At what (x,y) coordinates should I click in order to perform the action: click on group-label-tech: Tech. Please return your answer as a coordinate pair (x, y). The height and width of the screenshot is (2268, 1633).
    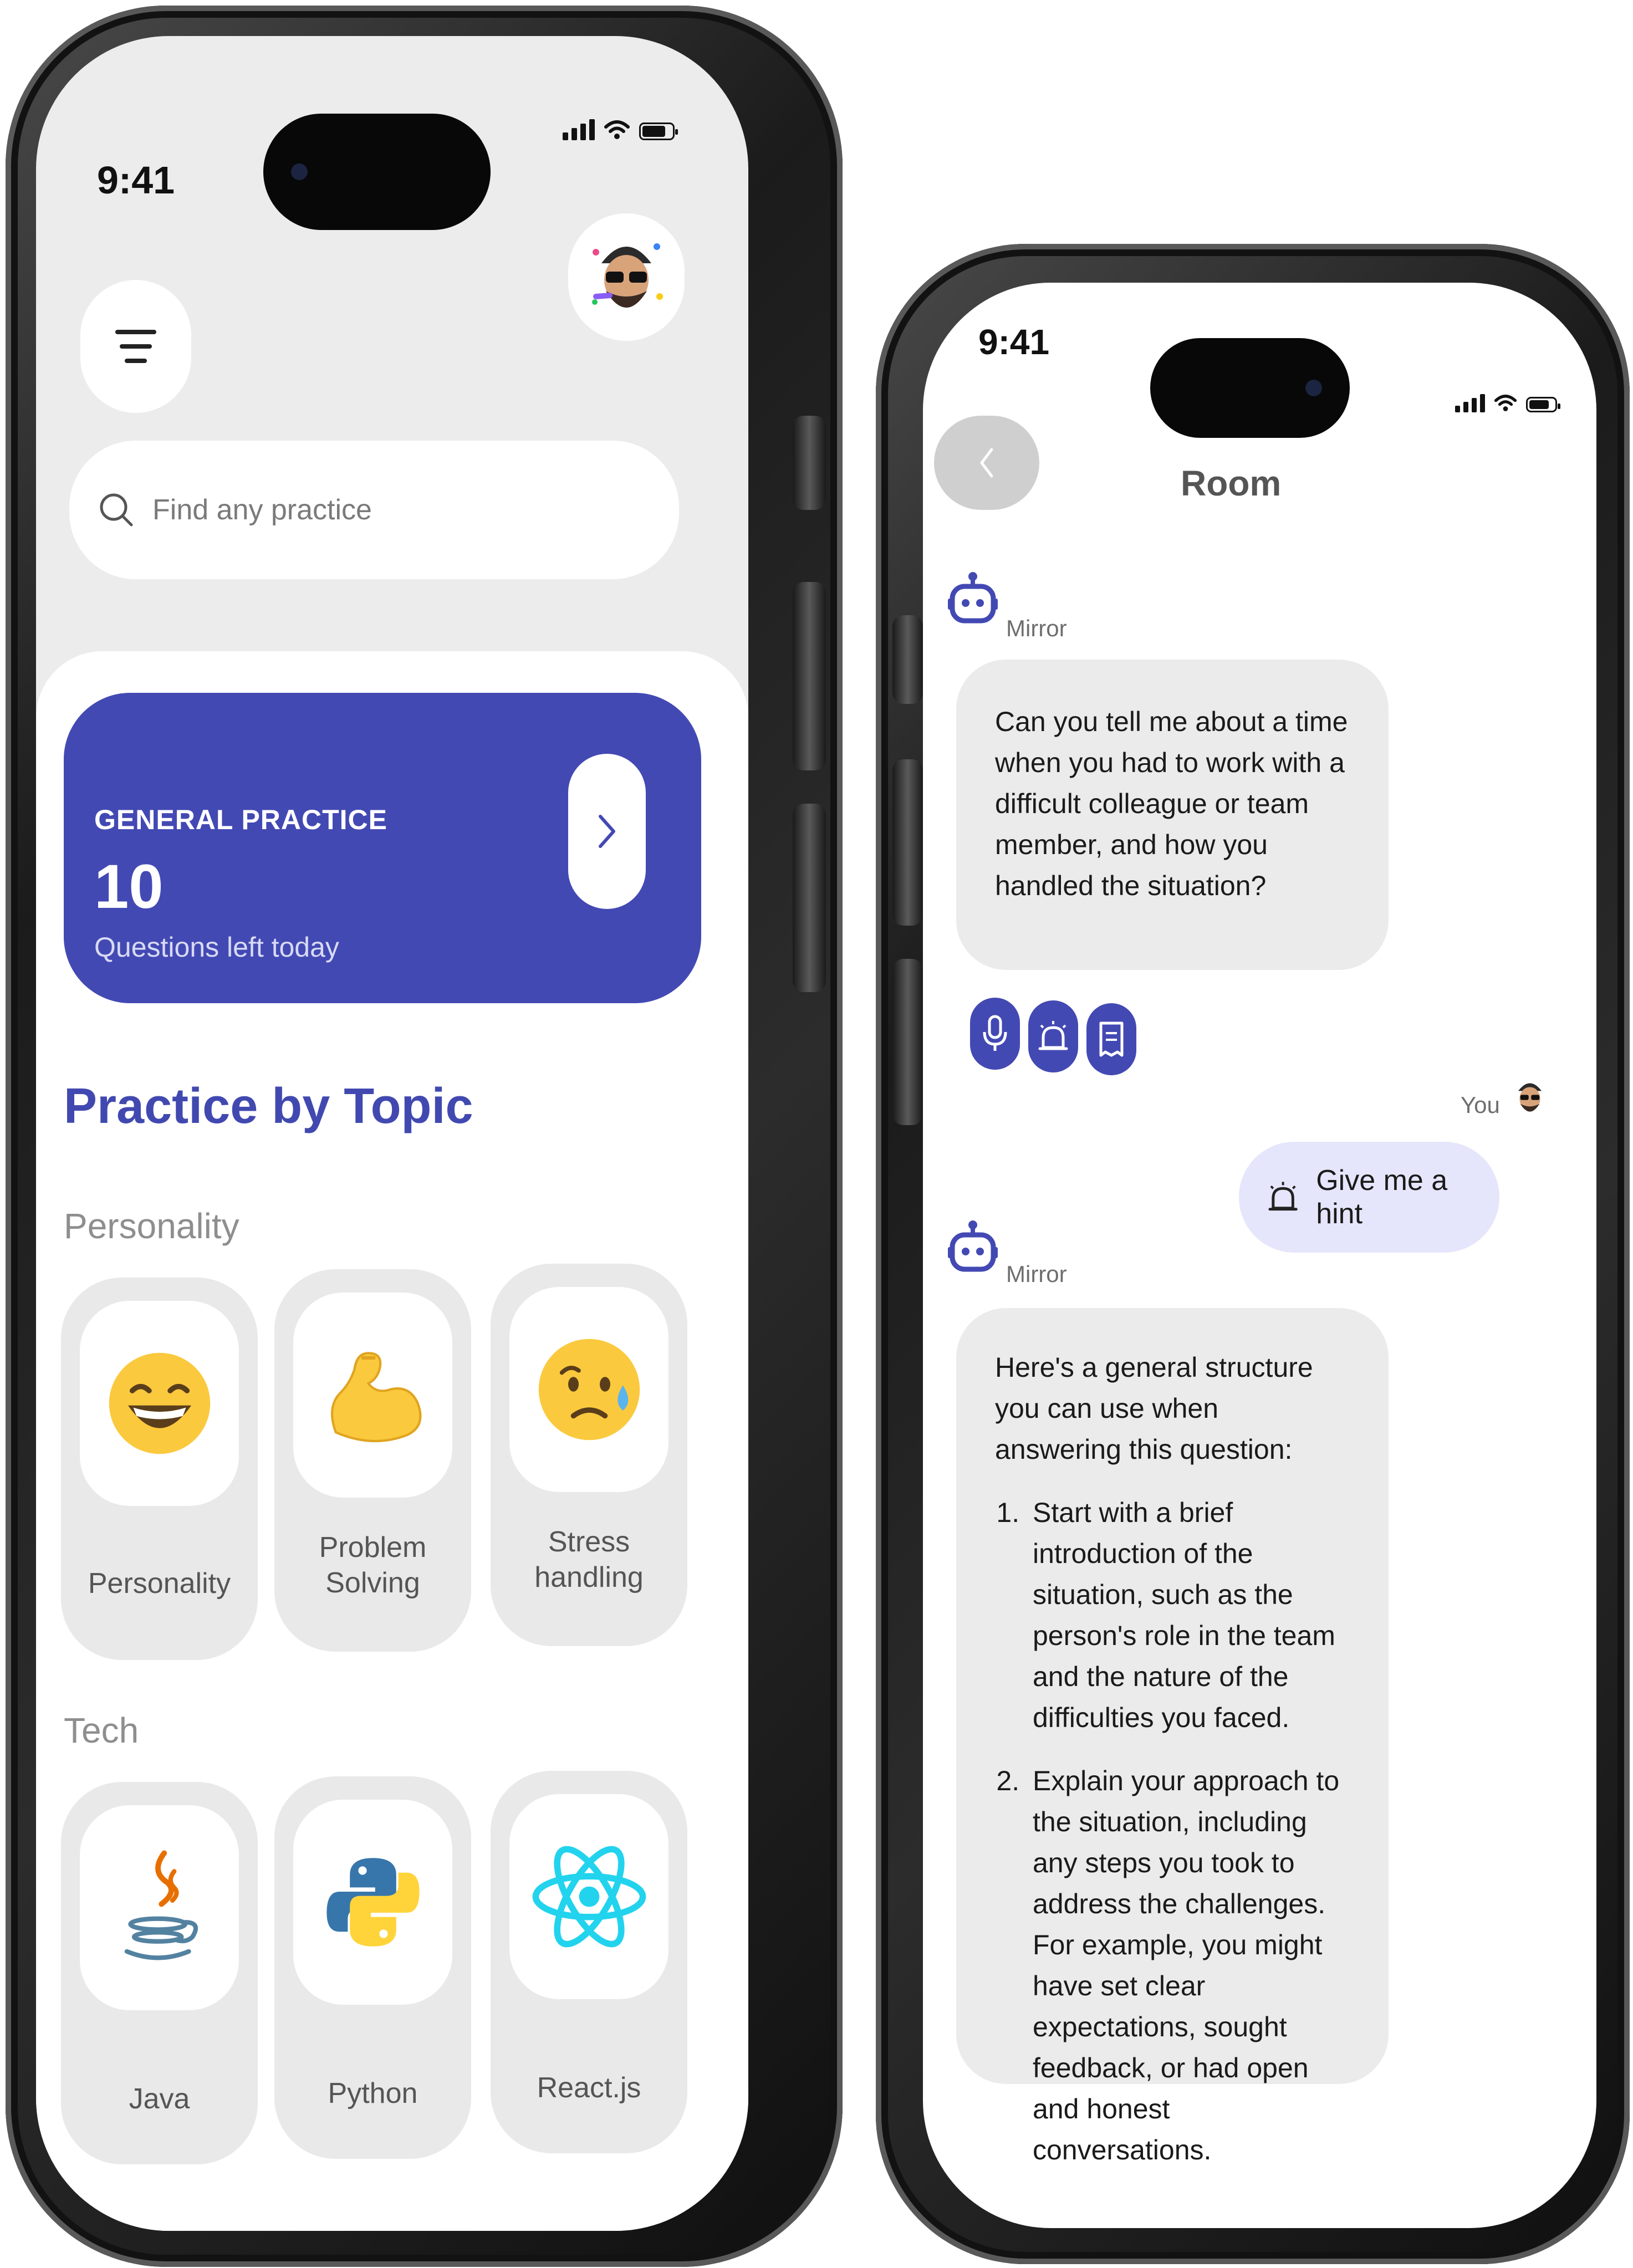
    Looking at the image, I should click on (102, 1730).